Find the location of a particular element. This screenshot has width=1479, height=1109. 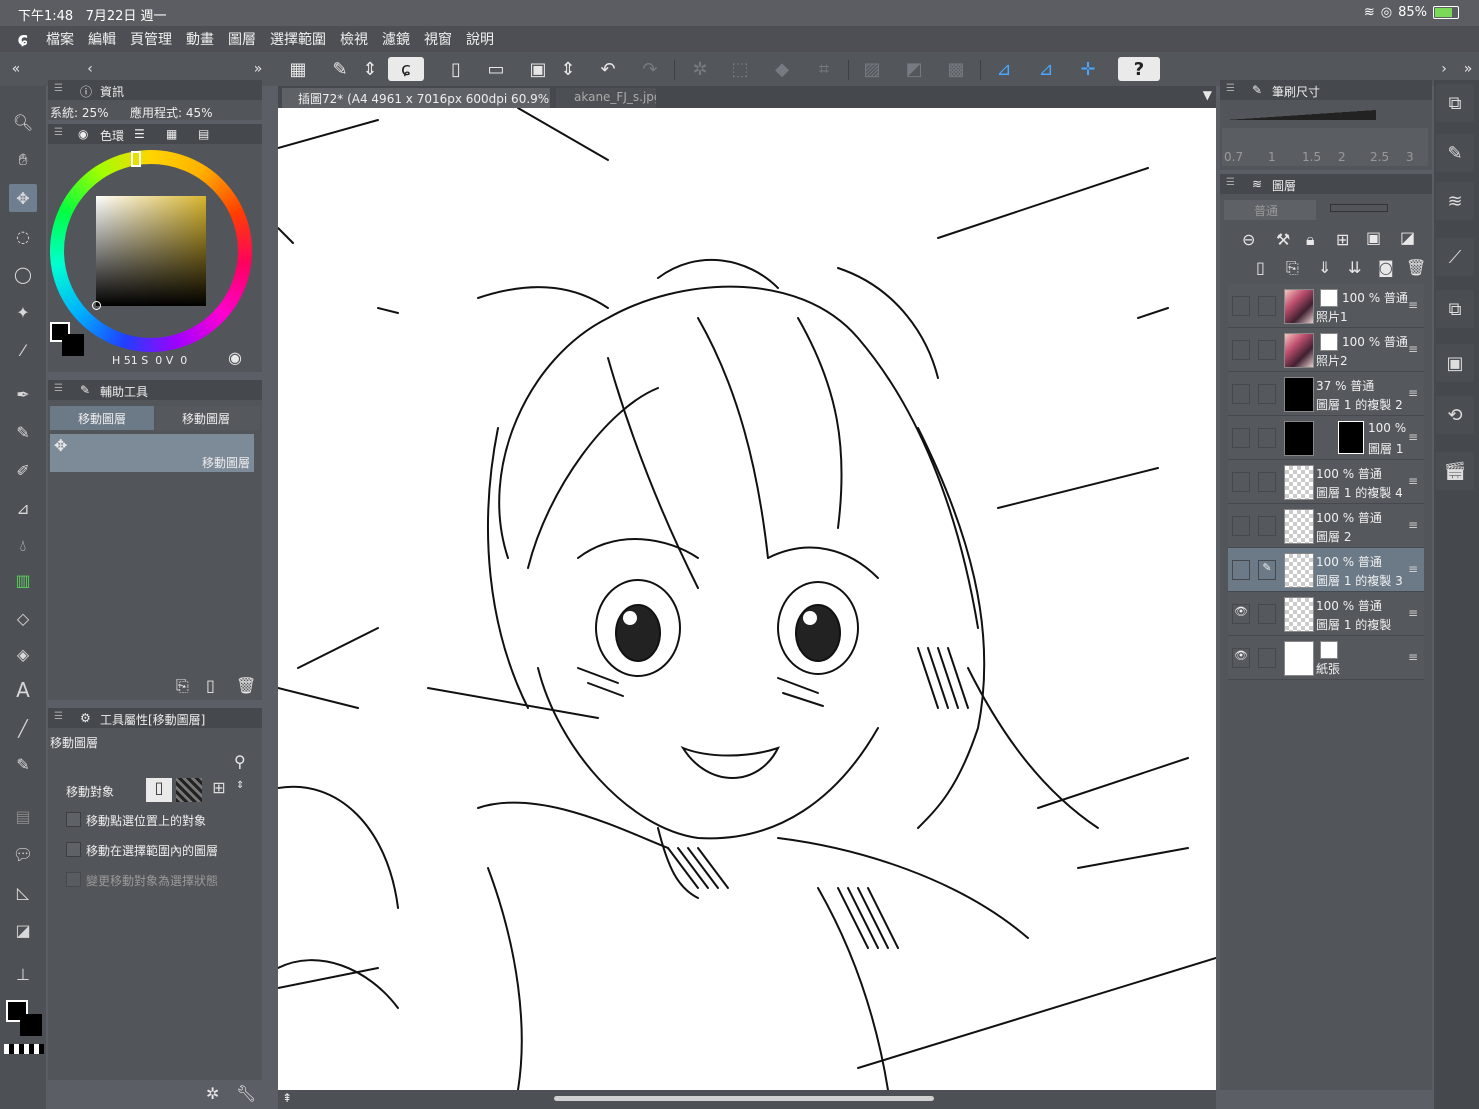

frame-tool-icon: ▤ is located at coordinates (23, 816).